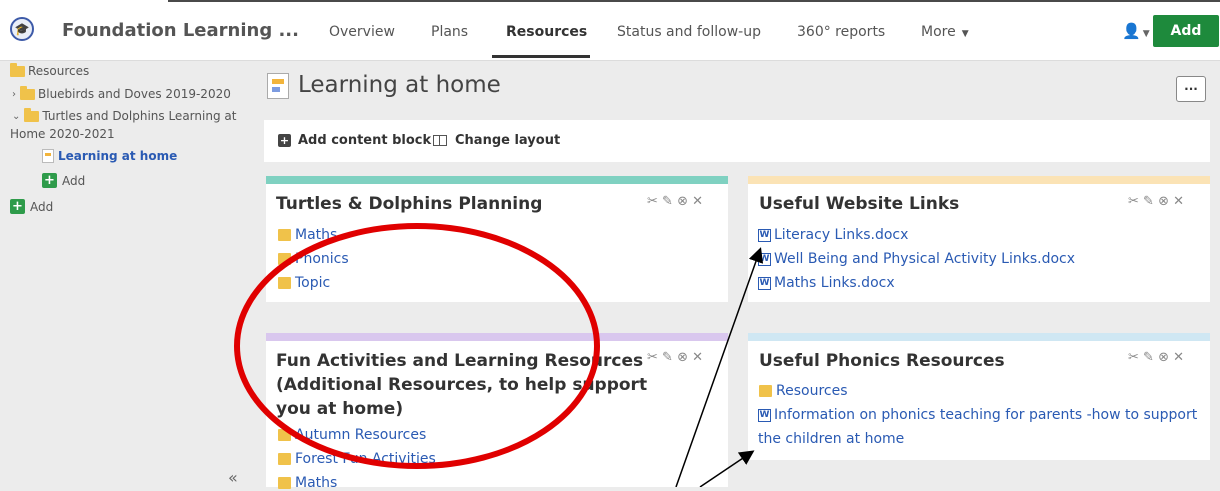  What do you see at coordinates (460, 361) in the screenshot?
I see `block-title-line1: Fun Activities and Learning Resources` at bounding box center [460, 361].